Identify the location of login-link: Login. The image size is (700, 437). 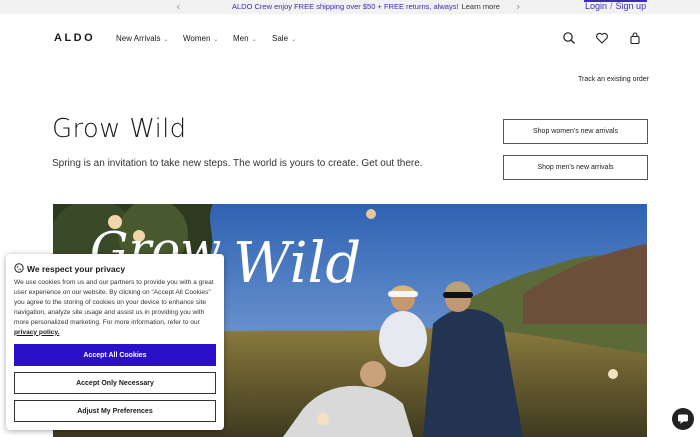
(596, 6).